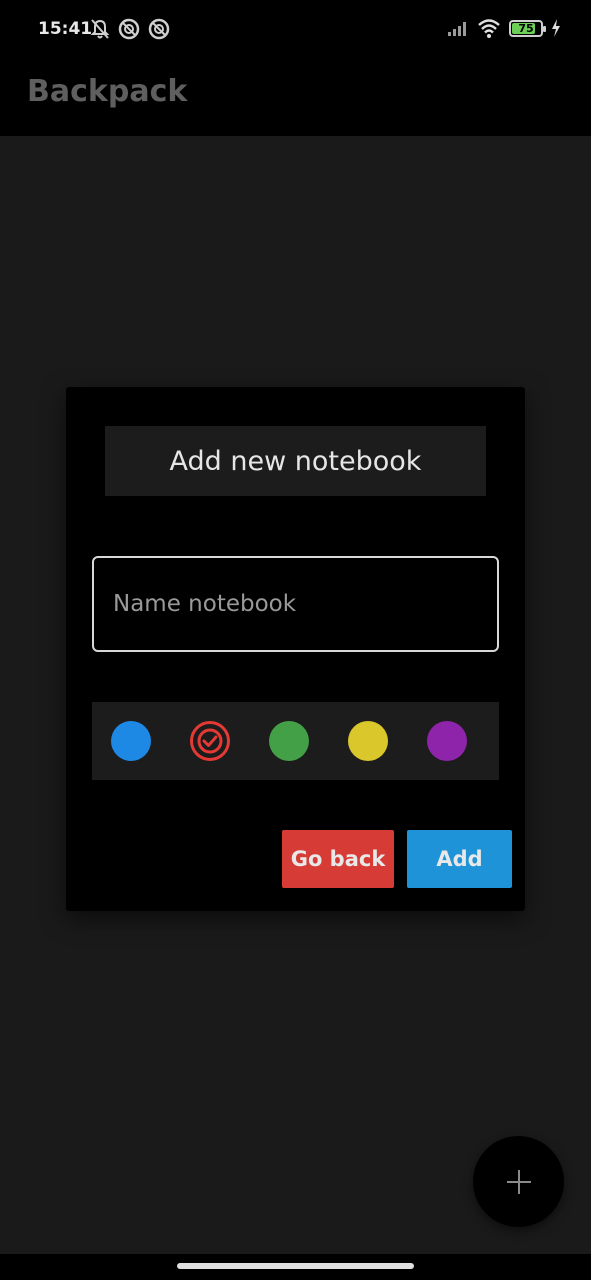  I want to click on notebook-name-input, so click(295, 604).